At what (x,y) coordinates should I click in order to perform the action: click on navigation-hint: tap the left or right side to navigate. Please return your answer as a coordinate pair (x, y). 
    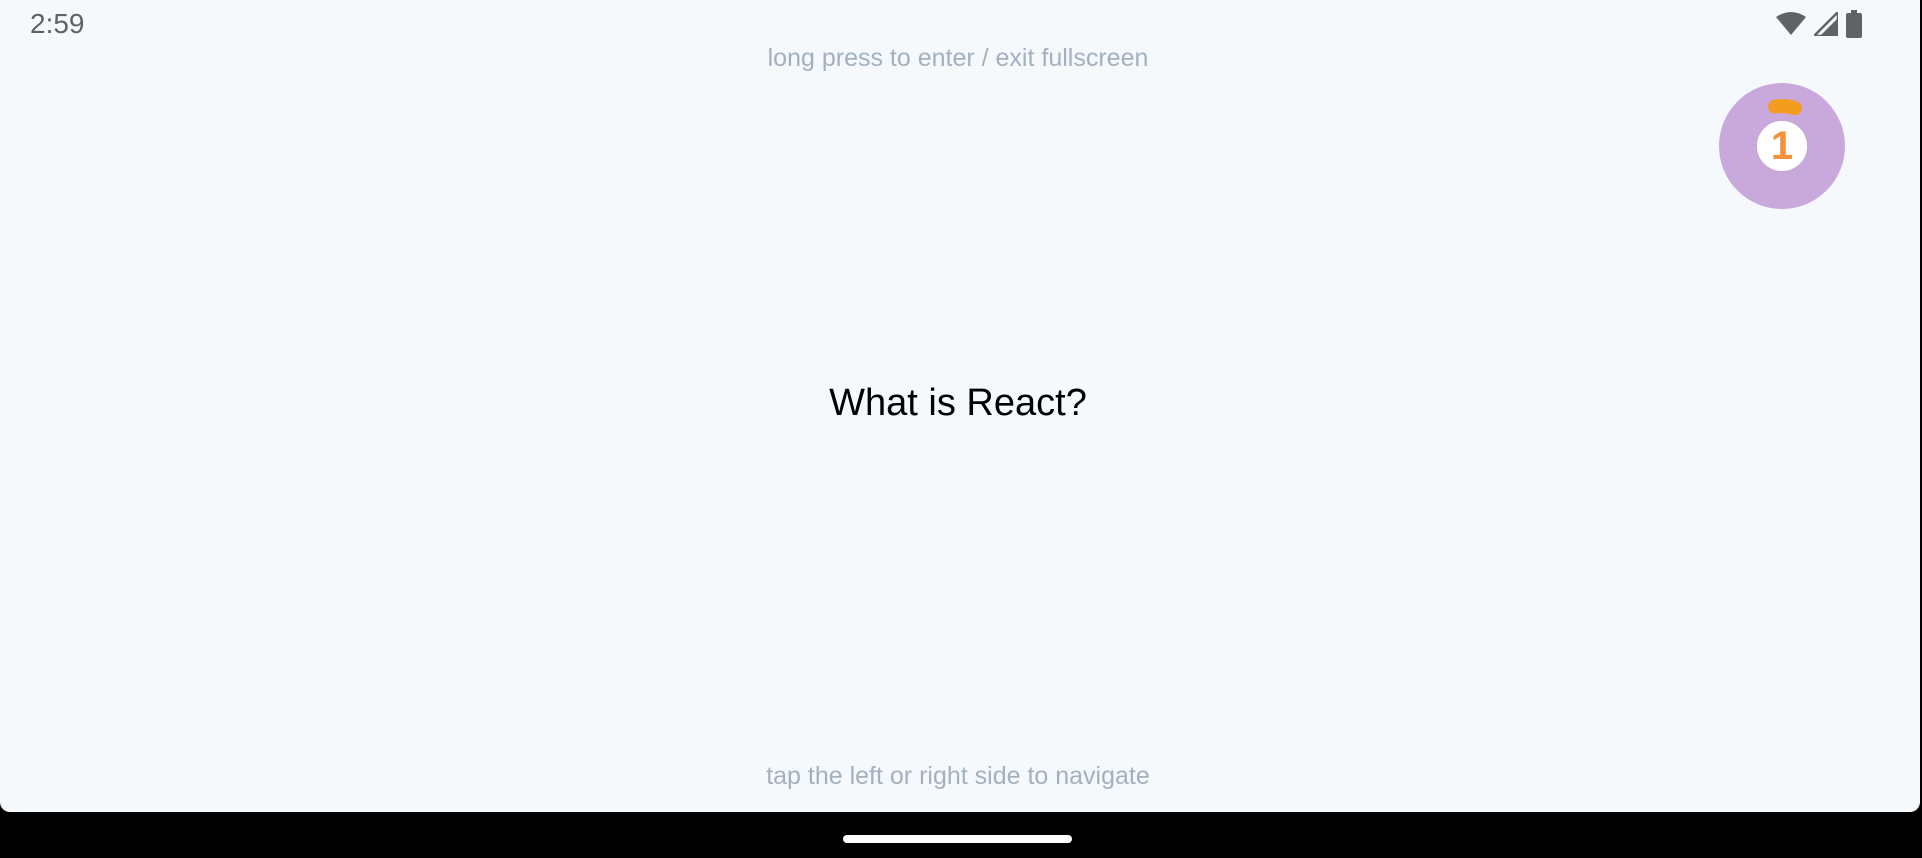
    Looking at the image, I should click on (958, 776).